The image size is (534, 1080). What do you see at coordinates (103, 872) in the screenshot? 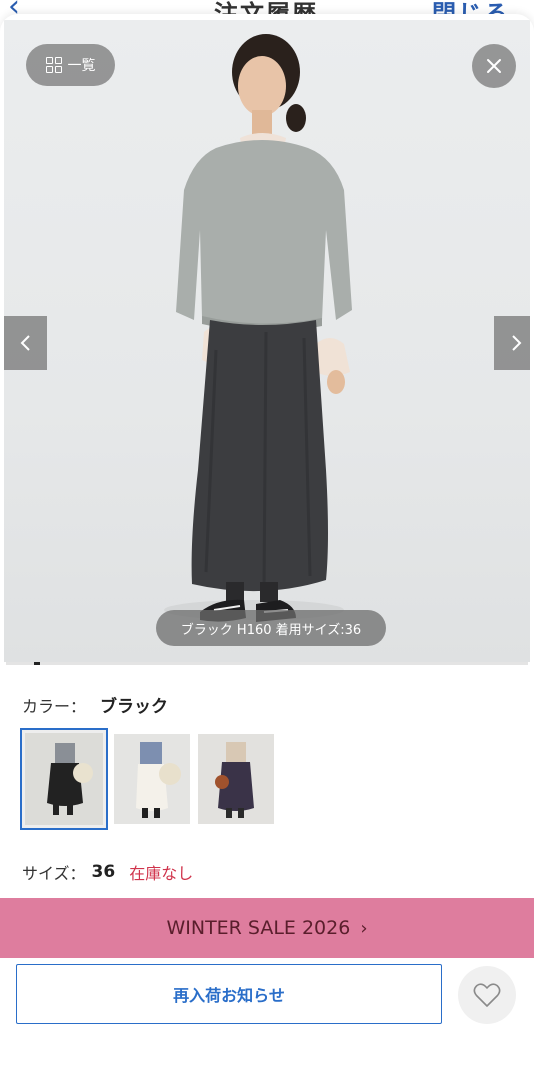
I see `selected-size: 36` at bounding box center [103, 872].